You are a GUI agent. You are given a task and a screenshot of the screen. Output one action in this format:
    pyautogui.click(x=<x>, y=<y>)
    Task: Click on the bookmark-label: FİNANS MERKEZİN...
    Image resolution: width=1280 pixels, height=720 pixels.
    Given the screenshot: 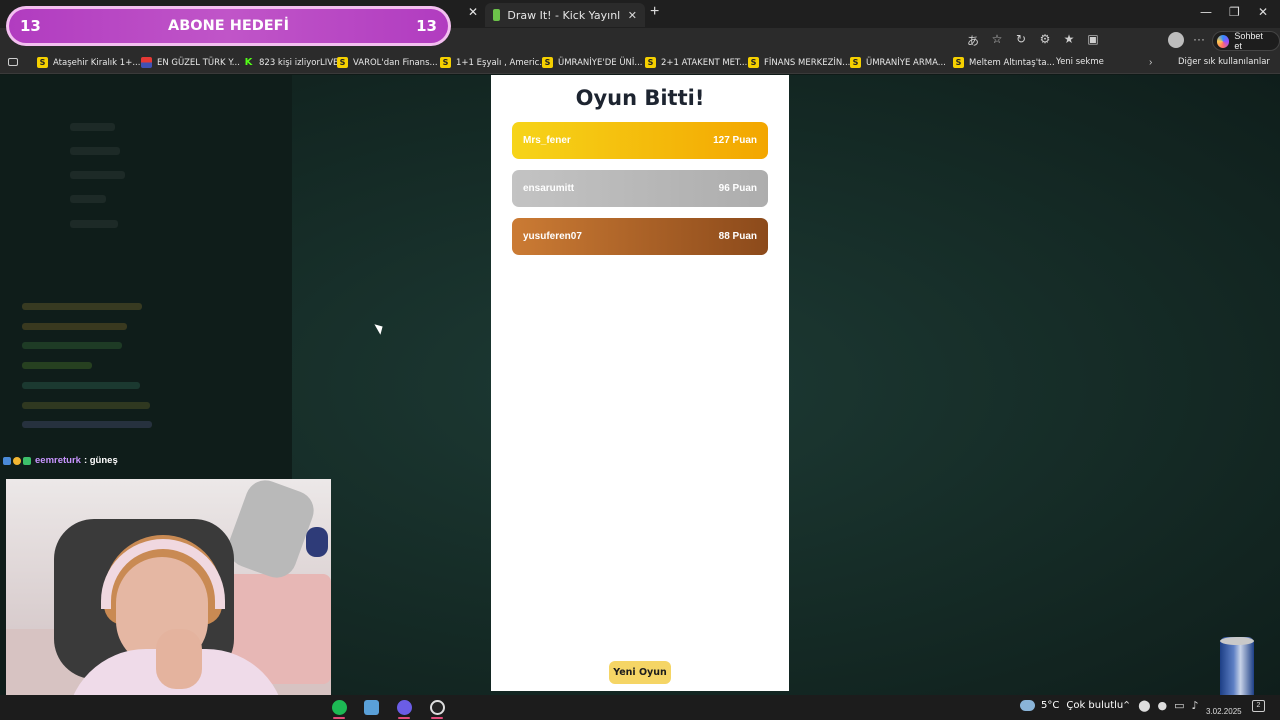 What is the action you would take?
    pyautogui.click(x=807, y=62)
    